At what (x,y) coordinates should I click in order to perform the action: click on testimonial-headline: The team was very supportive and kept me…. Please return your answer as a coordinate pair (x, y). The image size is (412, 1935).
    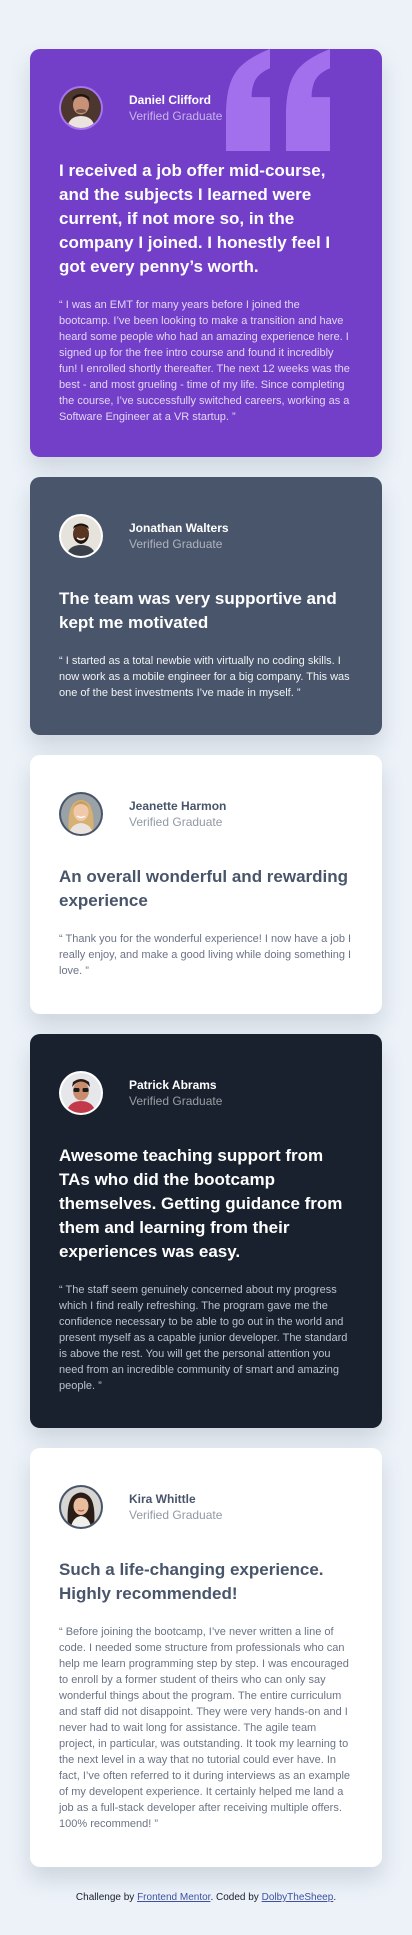
    Looking at the image, I should click on (198, 610).